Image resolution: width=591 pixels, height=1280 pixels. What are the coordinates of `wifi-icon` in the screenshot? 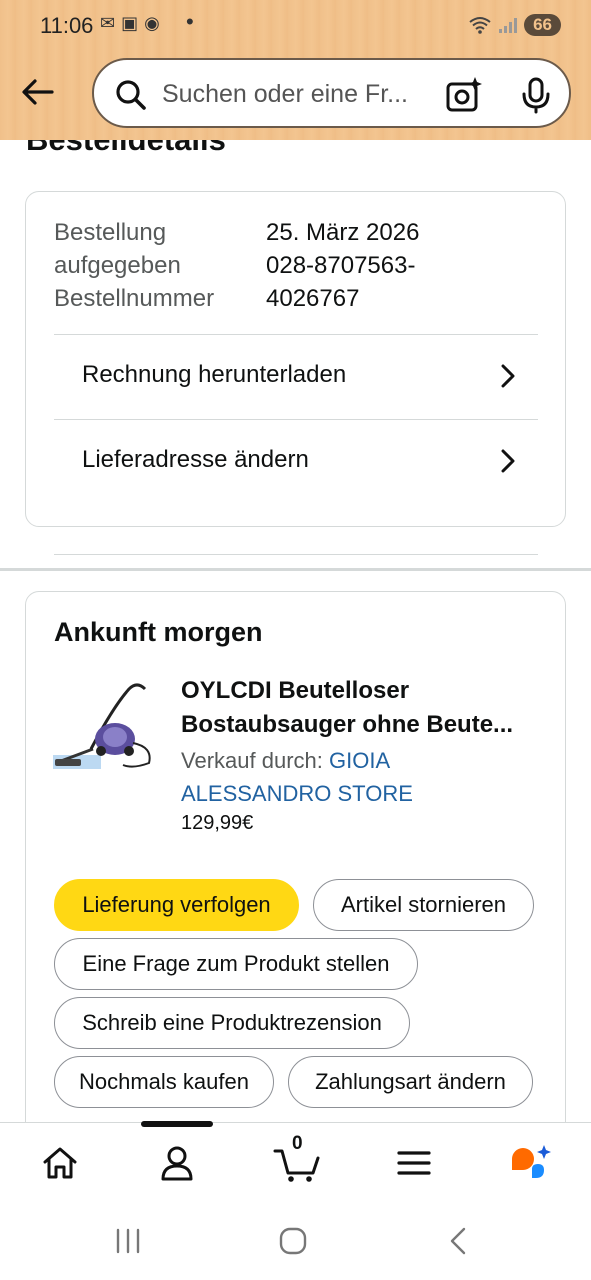 It's located at (480, 25).